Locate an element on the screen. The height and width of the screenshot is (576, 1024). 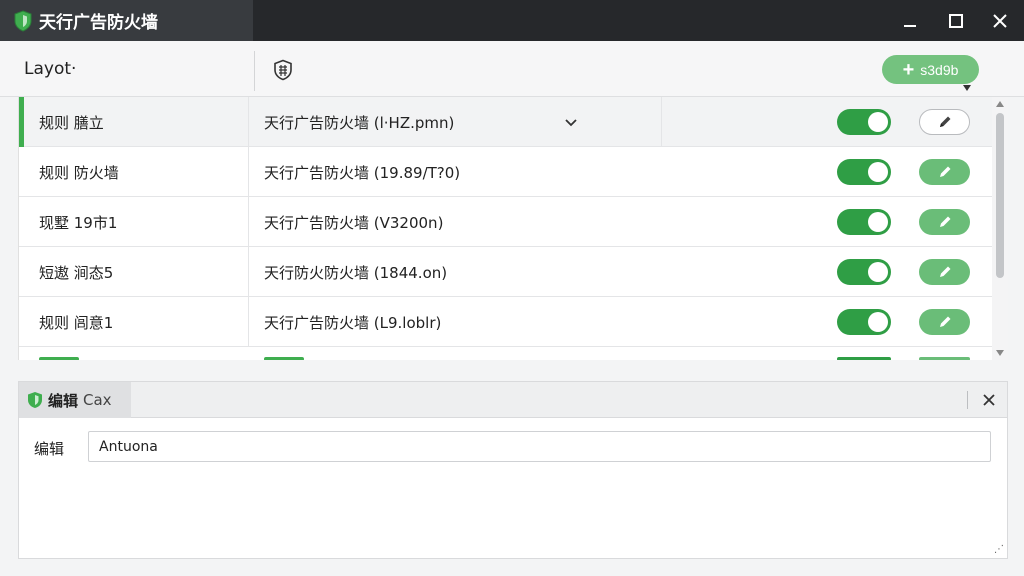
layout-label: Layot· is located at coordinates (50, 69).